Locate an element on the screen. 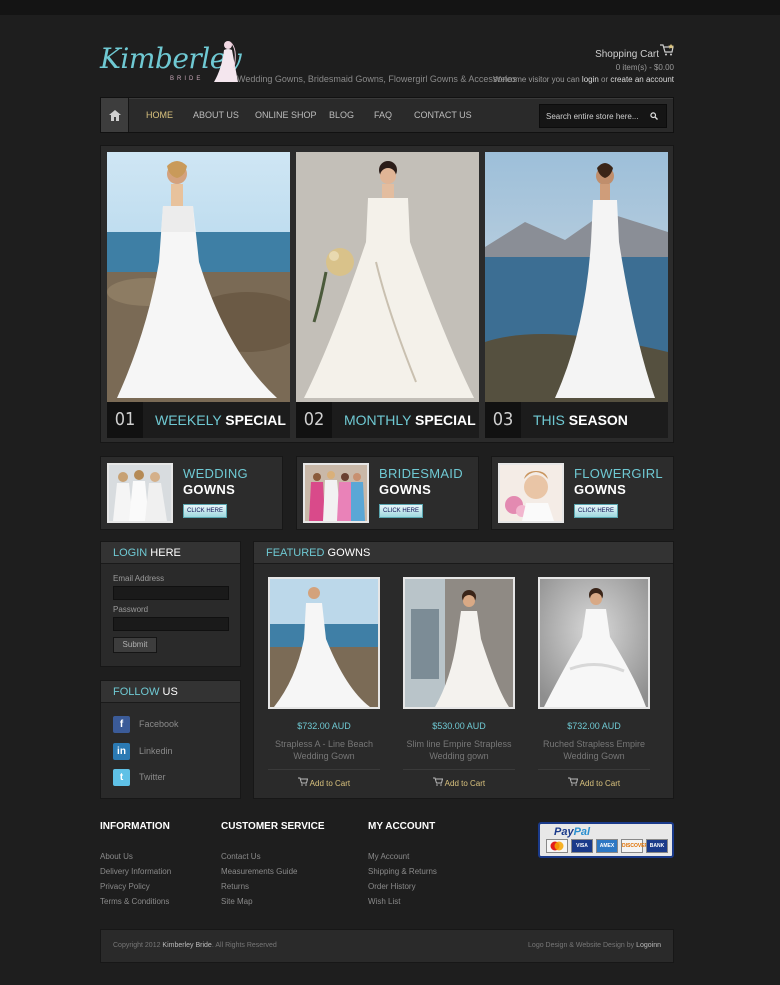  nav-about-us: ABOUT US is located at coordinates (216, 115).